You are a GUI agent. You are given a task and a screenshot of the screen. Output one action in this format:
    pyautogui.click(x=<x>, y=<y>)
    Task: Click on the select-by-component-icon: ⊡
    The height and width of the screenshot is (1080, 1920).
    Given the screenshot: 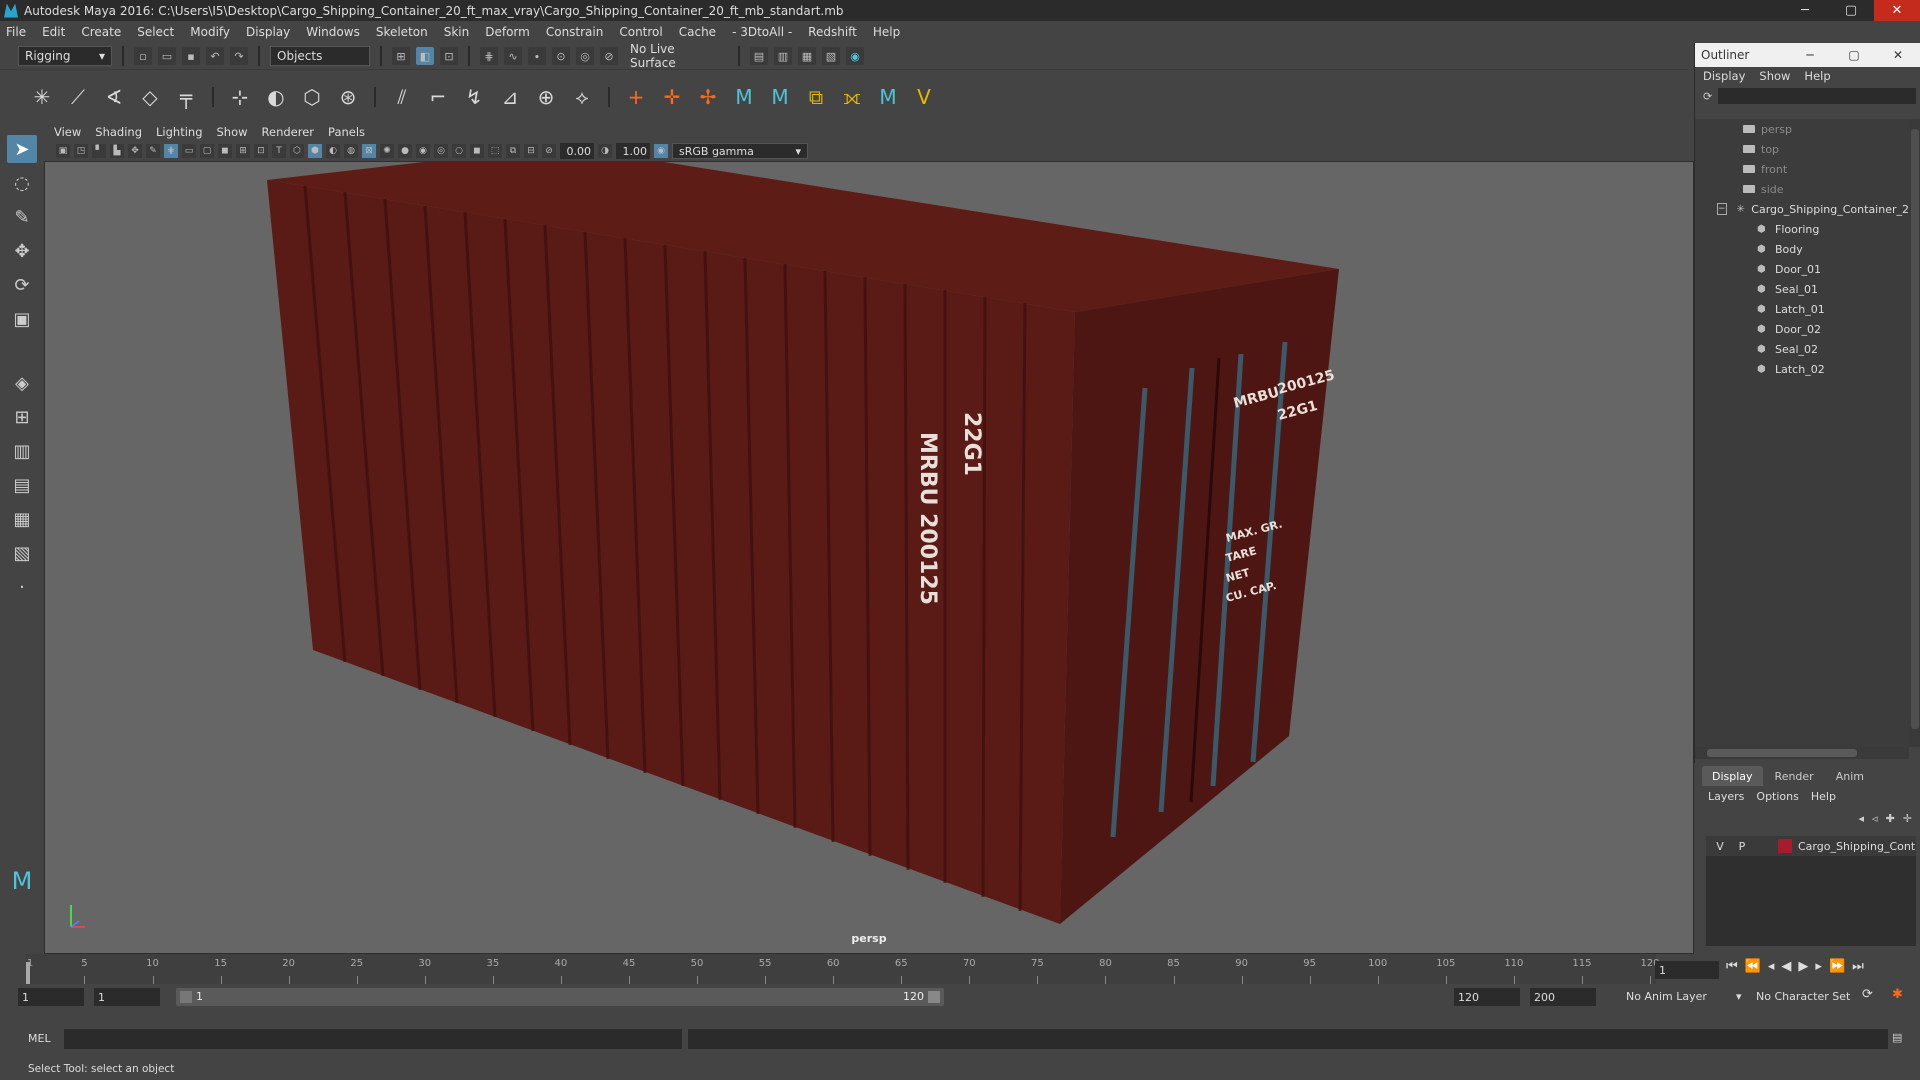 What is the action you would take?
    pyautogui.click(x=449, y=56)
    